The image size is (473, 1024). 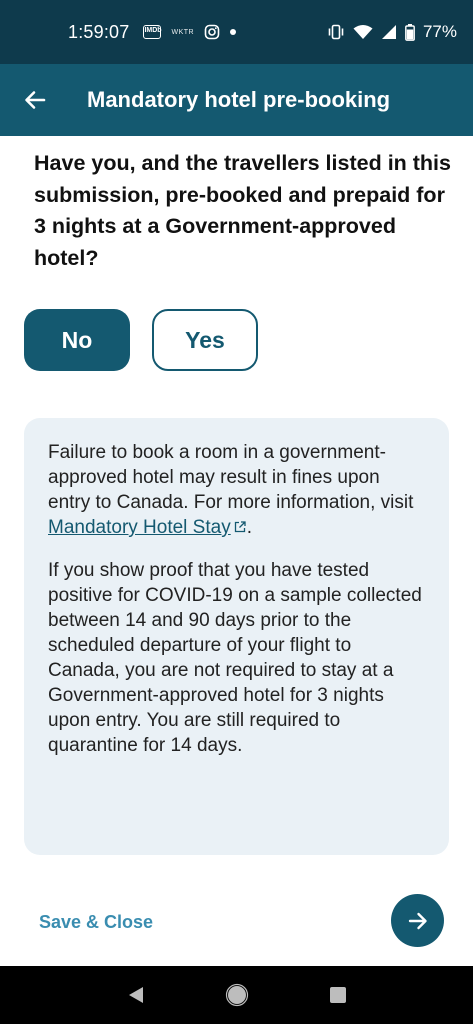 I want to click on system-nav-bar, so click(x=236, y=995).